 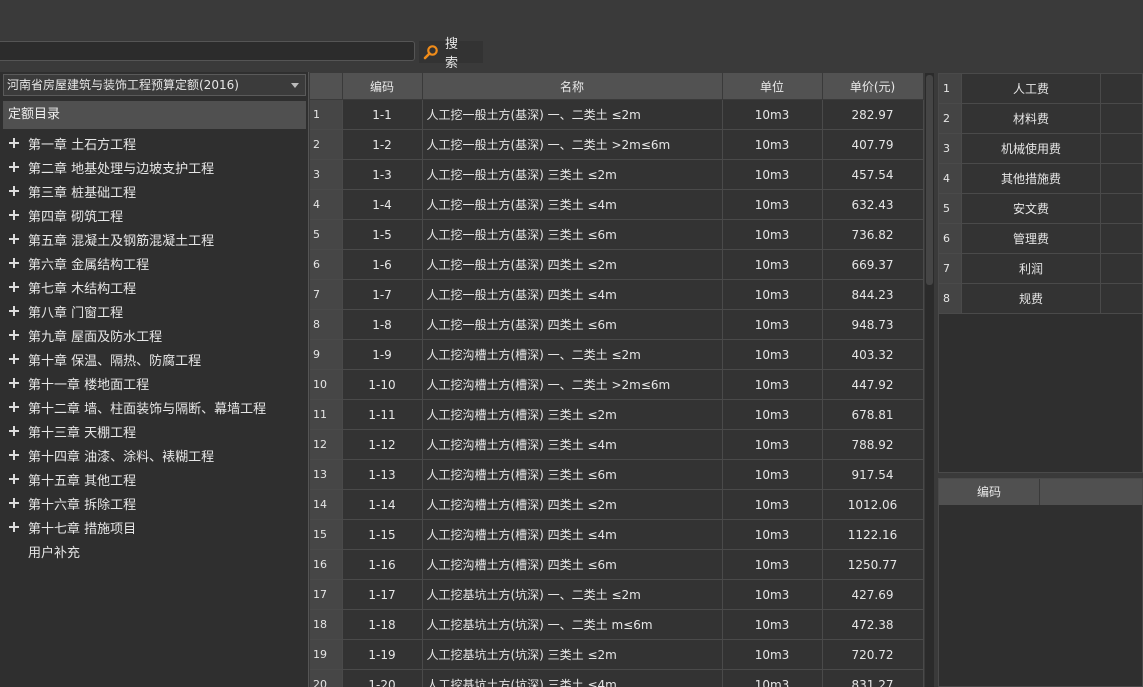 What do you see at coordinates (326, 354) in the screenshot?
I see `row-number: 9` at bounding box center [326, 354].